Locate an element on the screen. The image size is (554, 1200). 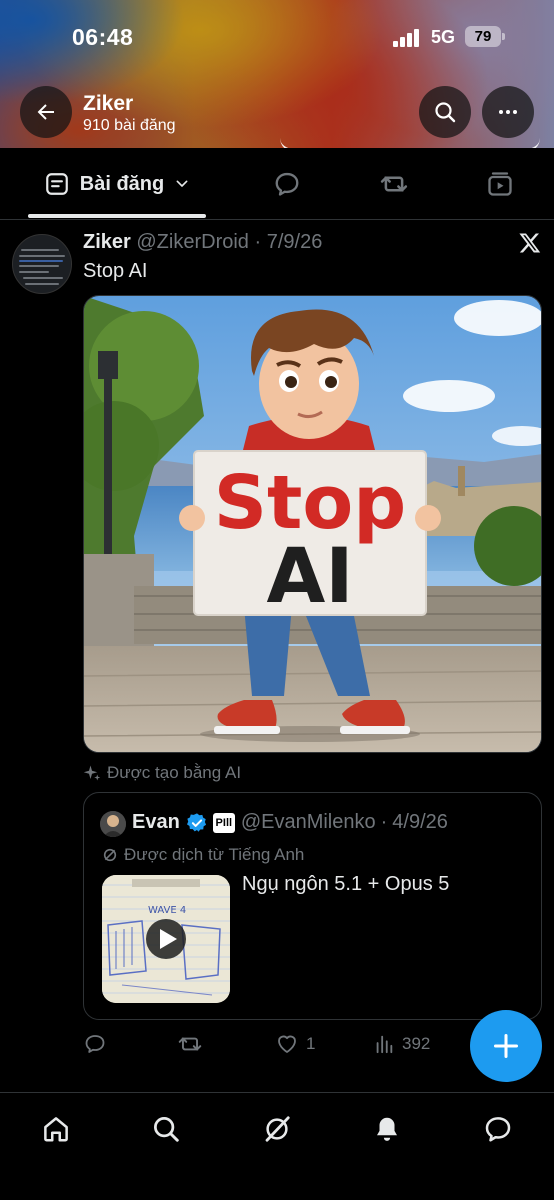
profile-title: Ziker 910 bài đăng is located at coordinates (129, 113).